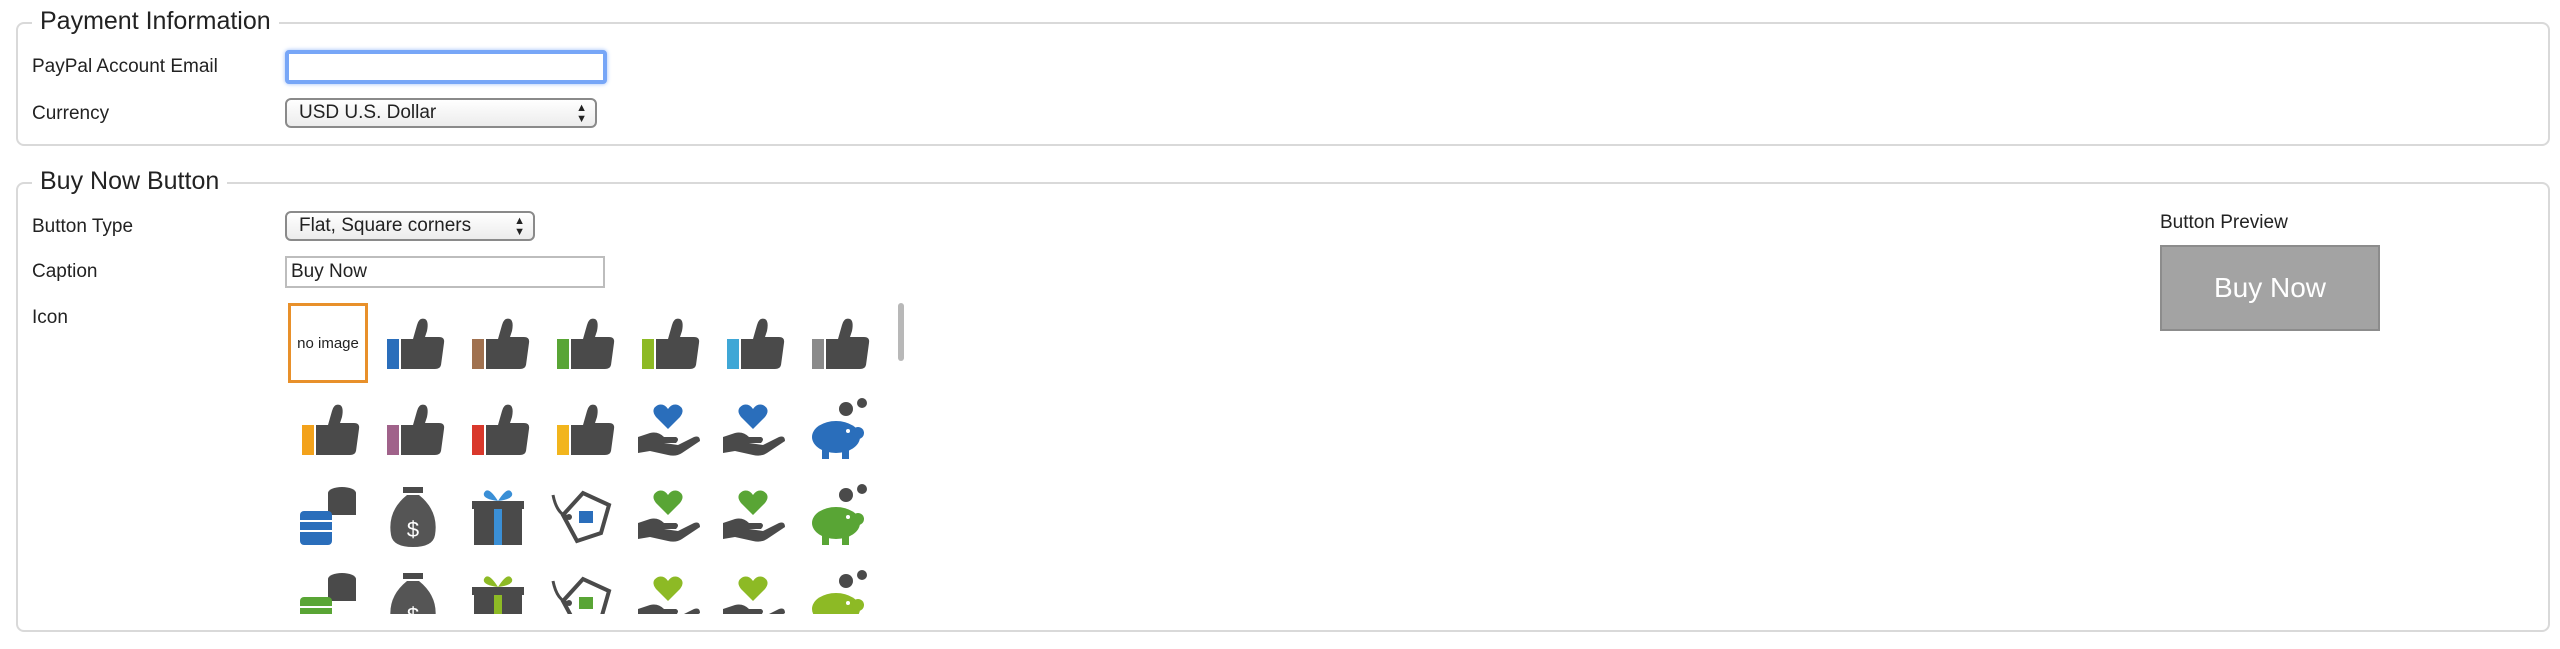  What do you see at coordinates (50, 317) in the screenshot?
I see `icon-label: Icon` at bounding box center [50, 317].